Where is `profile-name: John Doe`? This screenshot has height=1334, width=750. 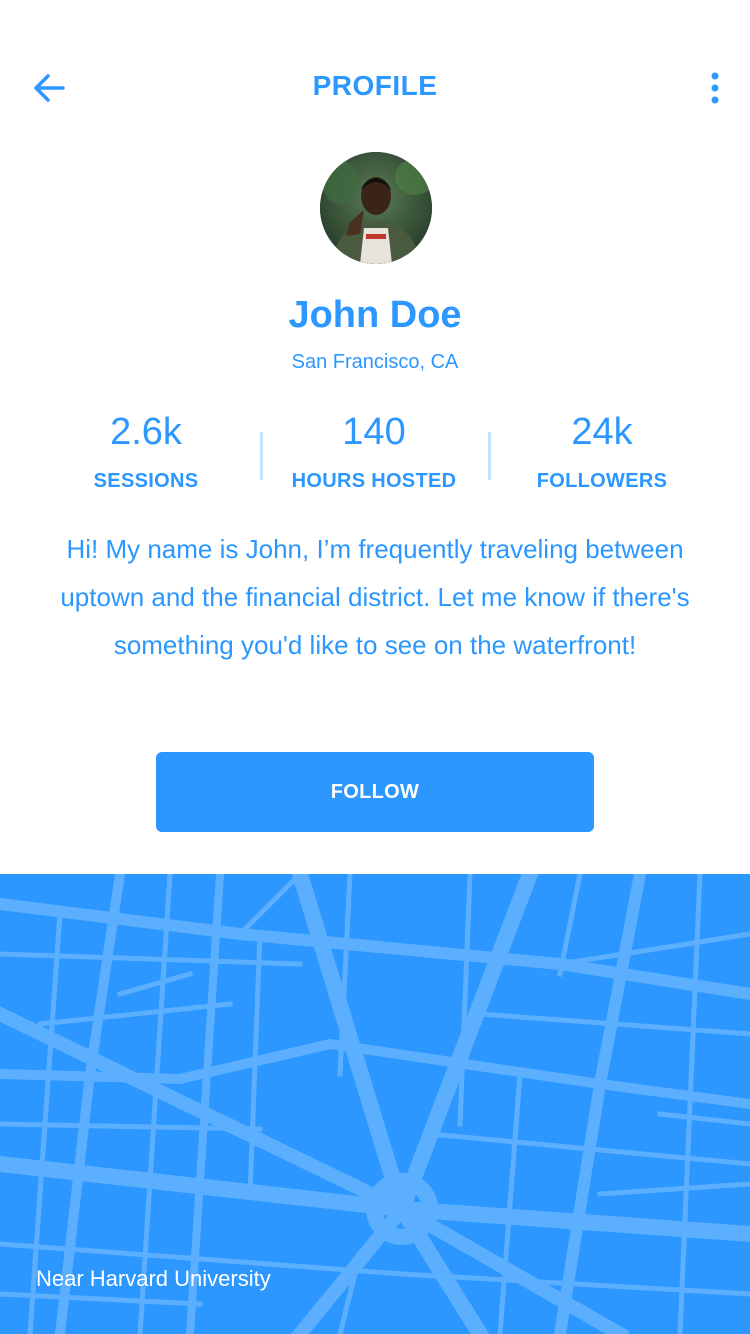 profile-name: John Doe is located at coordinates (375, 315).